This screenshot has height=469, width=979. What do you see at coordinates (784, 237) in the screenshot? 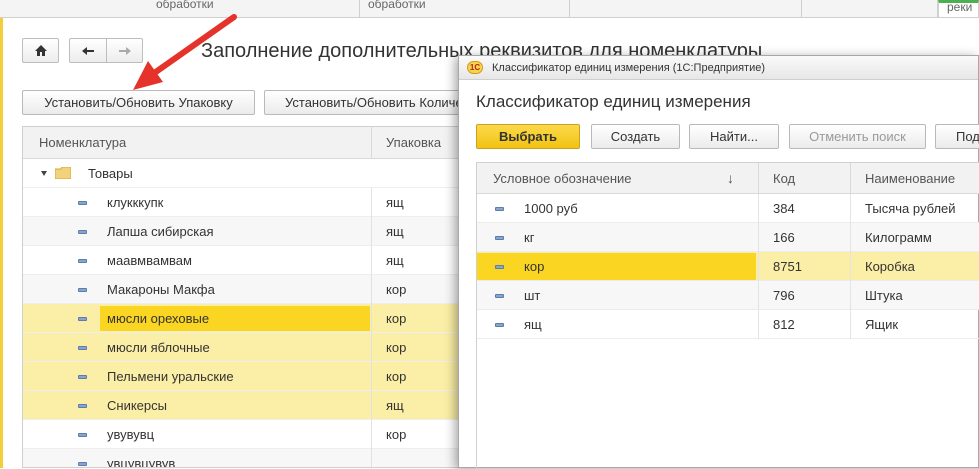
I see `cell-code: 166` at bounding box center [784, 237].